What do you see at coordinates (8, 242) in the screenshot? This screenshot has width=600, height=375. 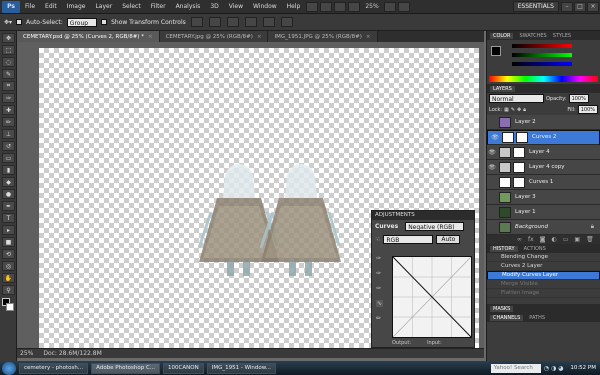 I see `shape-tool-icon: ■` at bounding box center [8, 242].